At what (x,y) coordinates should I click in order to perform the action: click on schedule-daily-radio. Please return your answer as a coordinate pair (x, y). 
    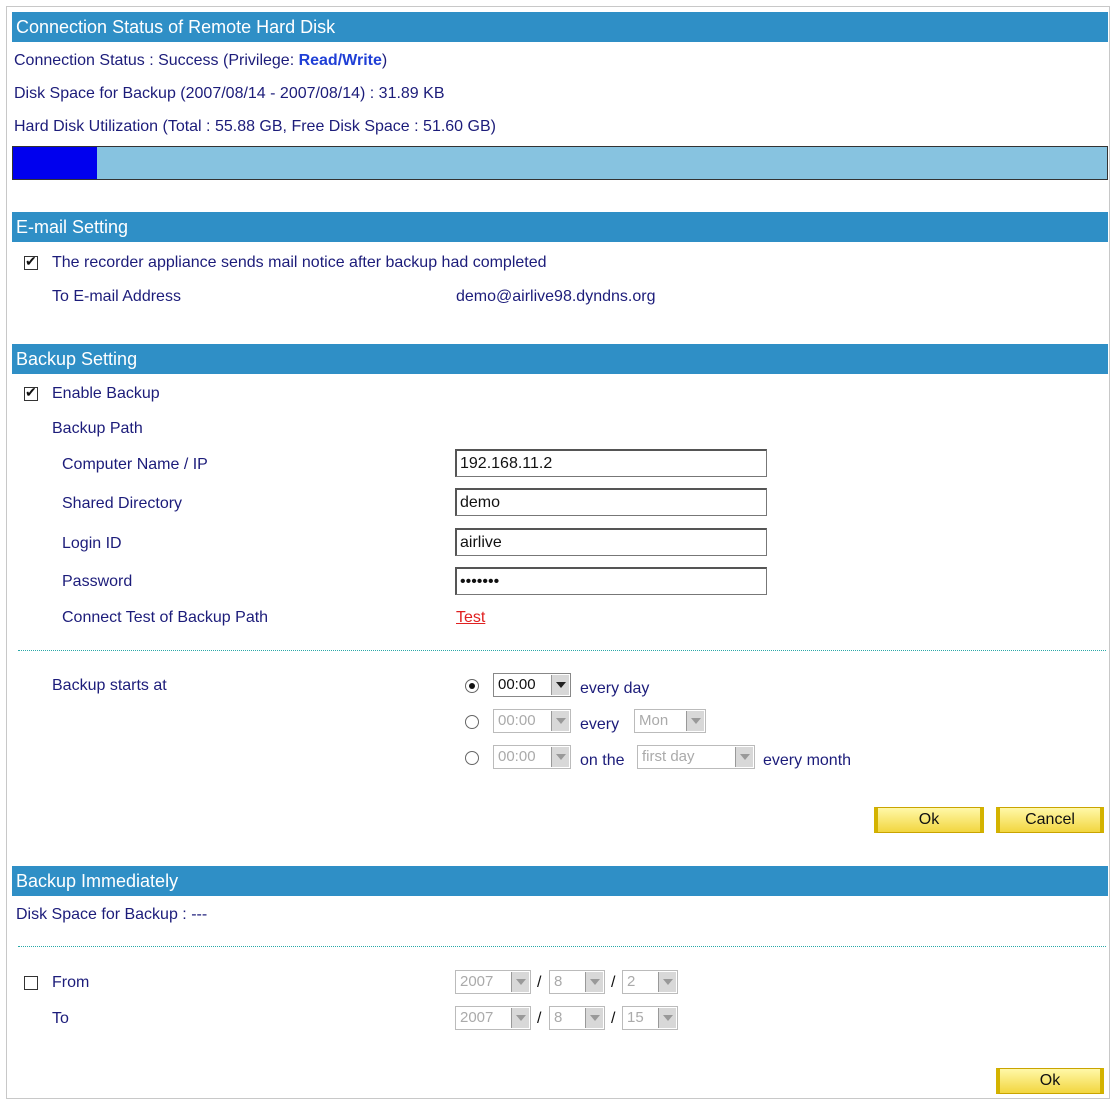
    Looking at the image, I should click on (472, 686).